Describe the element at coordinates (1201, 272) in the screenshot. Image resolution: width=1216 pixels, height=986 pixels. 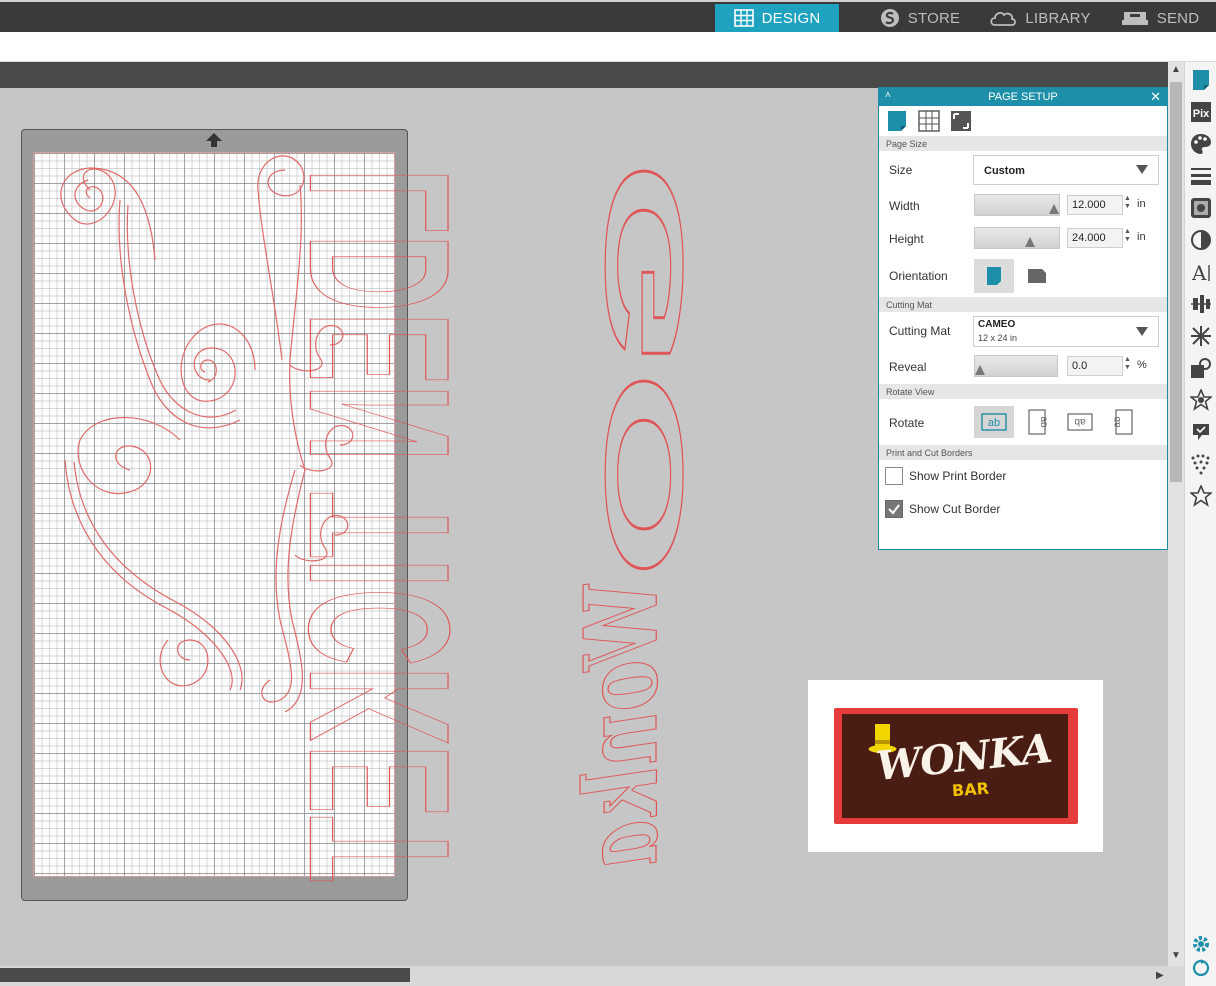
I see `text-style-icon: A` at that location.